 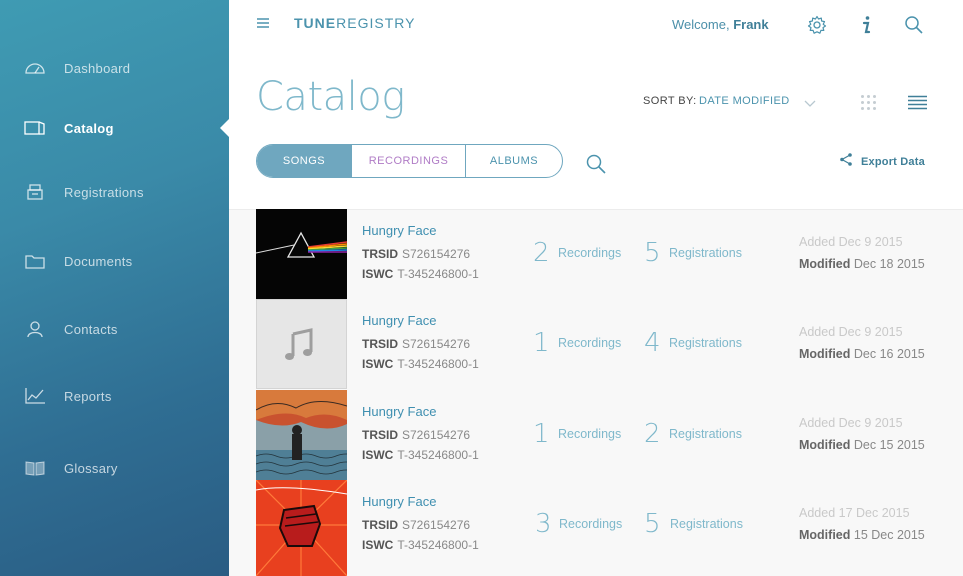 I want to click on album-art-illustrated, so click(x=301, y=435).